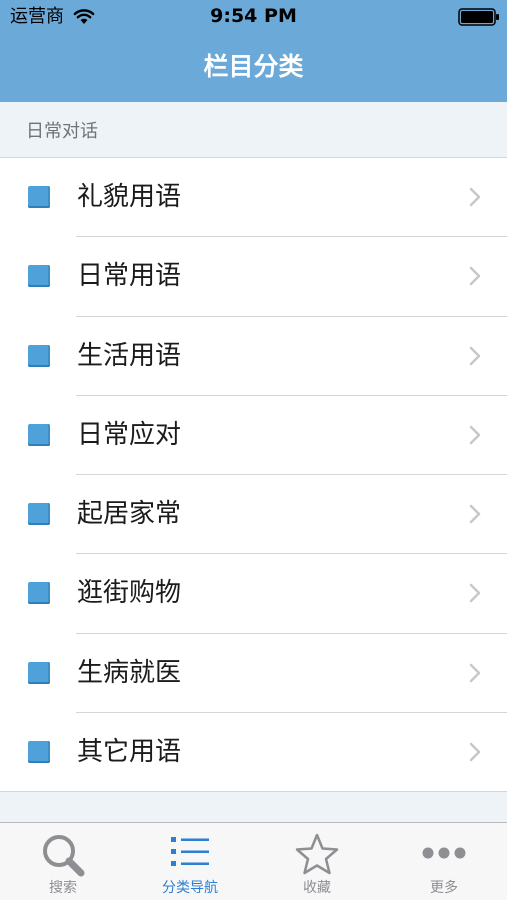  Describe the element at coordinates (253, 753) in the screenshot. I see `list-item: 其它用语` at that location.